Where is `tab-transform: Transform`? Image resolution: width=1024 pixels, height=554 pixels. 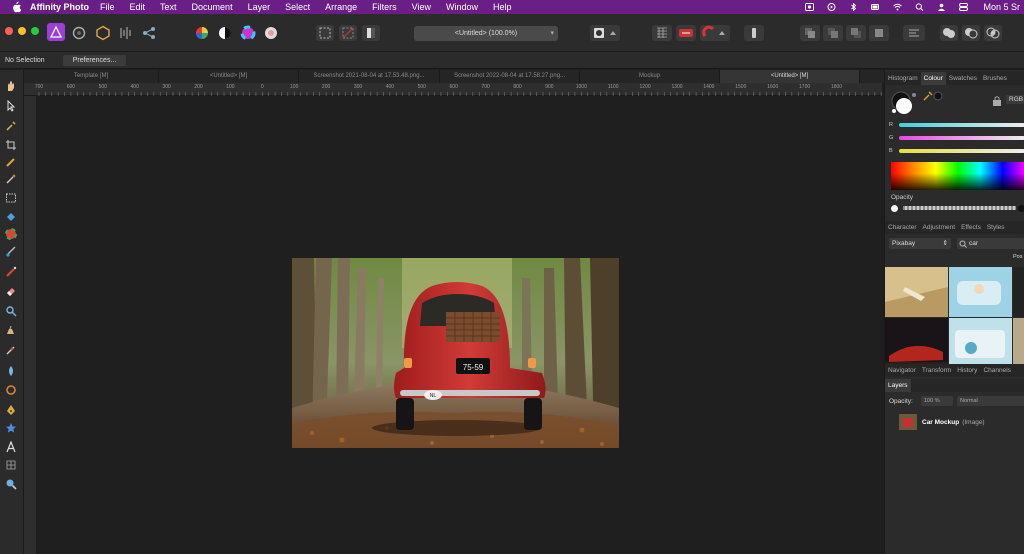
tab-transform: Transform is located at coordinates (936, 370).